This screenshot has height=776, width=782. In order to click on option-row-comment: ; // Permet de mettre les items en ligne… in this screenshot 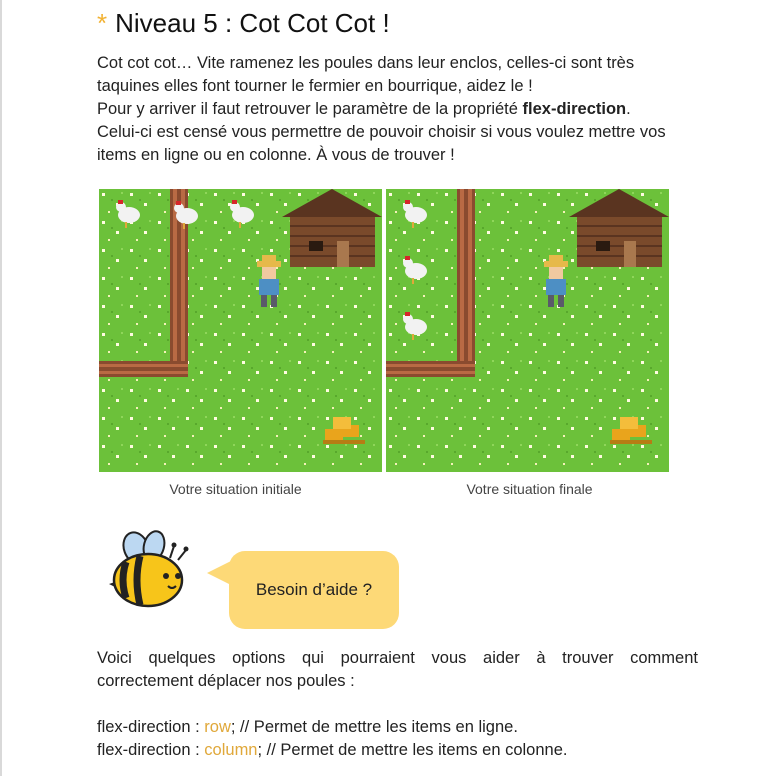, I will do `click(374, 727)`.